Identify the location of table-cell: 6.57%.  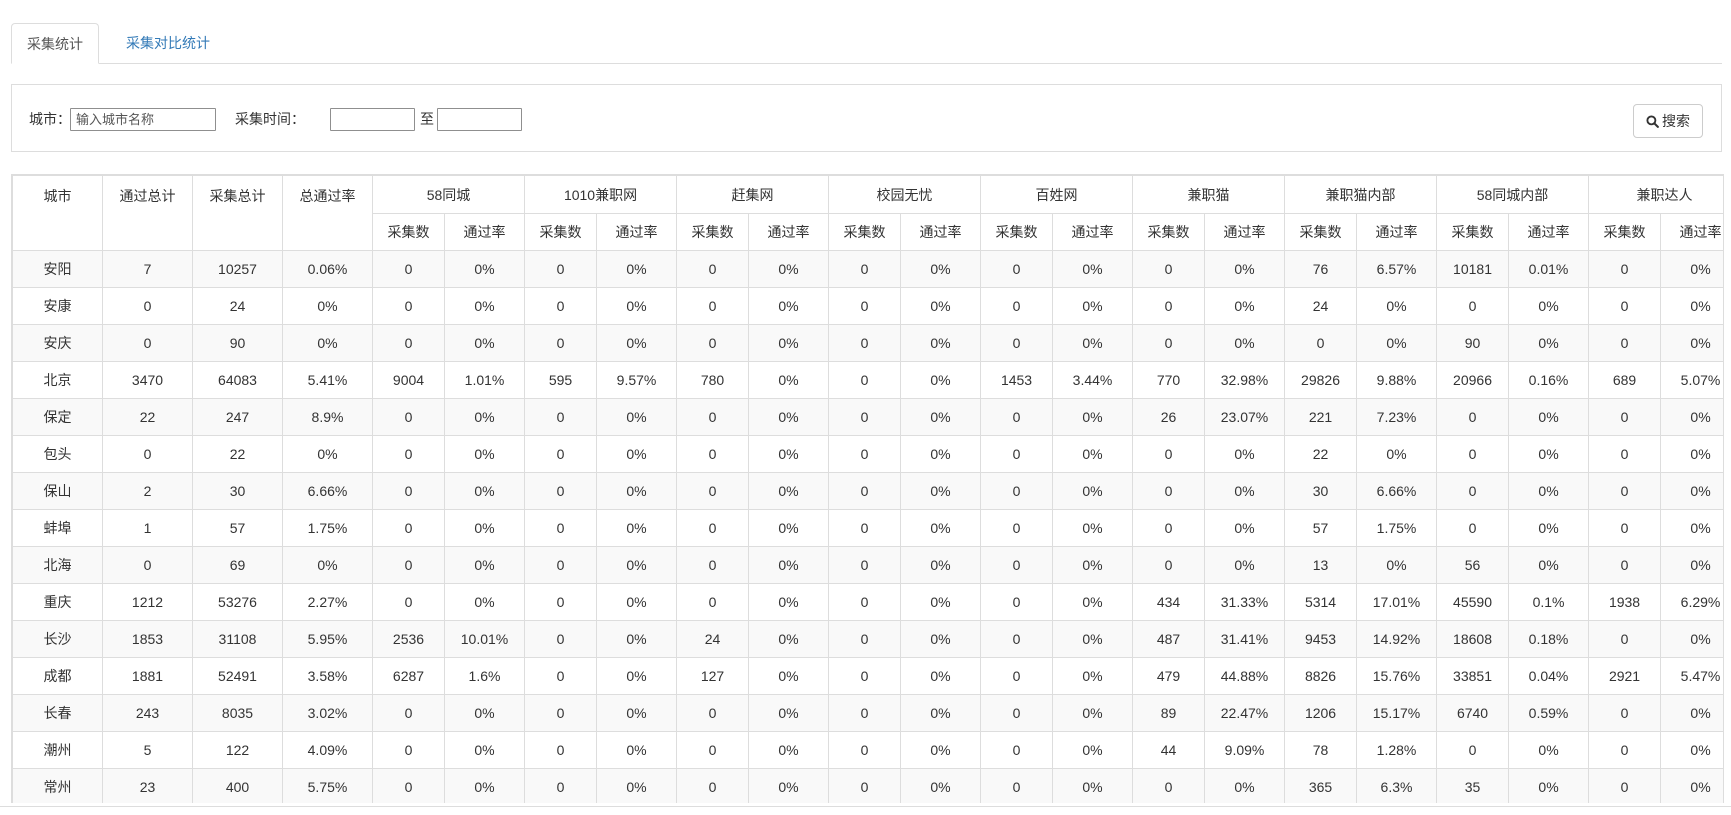
(1397, 269).